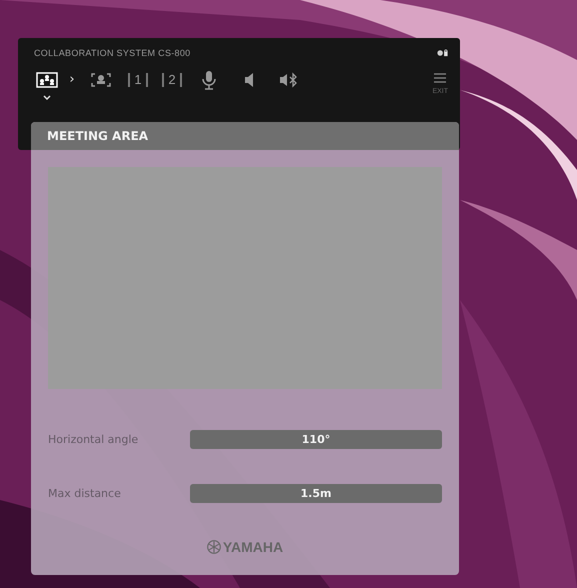 The image size is (577, 588). I want to click on panel-title: MEETING AREA, so click(245, 136).